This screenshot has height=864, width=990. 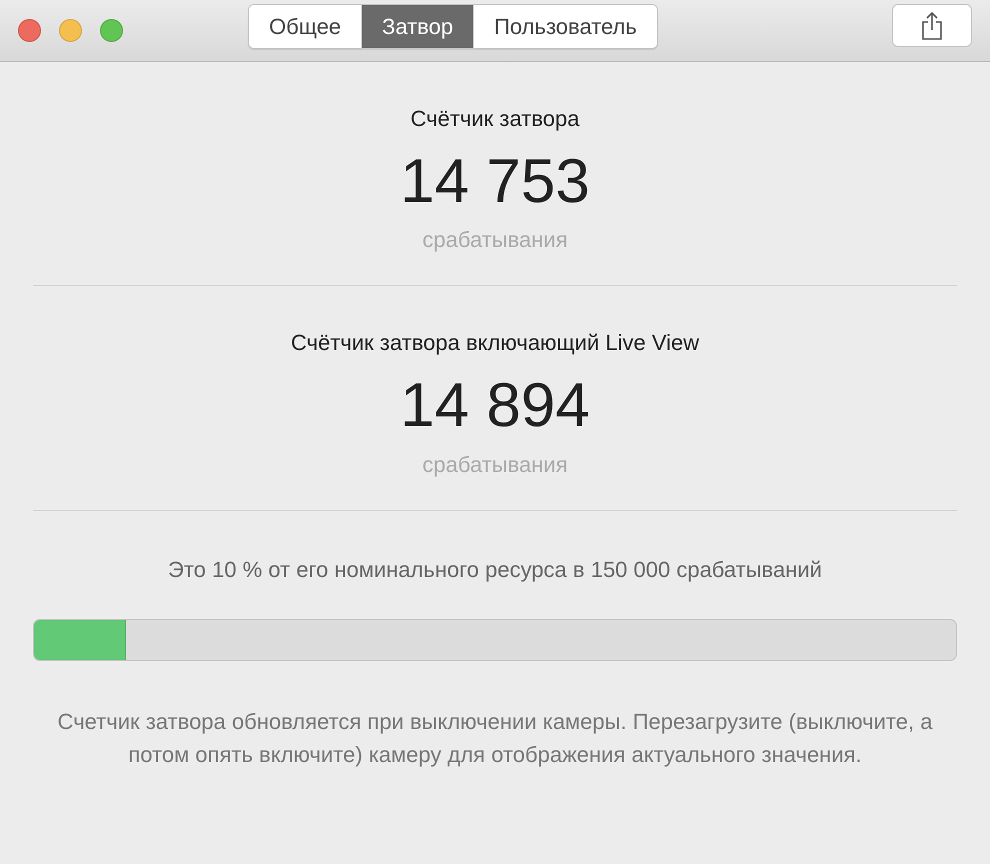 I want to click on minimize-button, so click(x=70, y=30).